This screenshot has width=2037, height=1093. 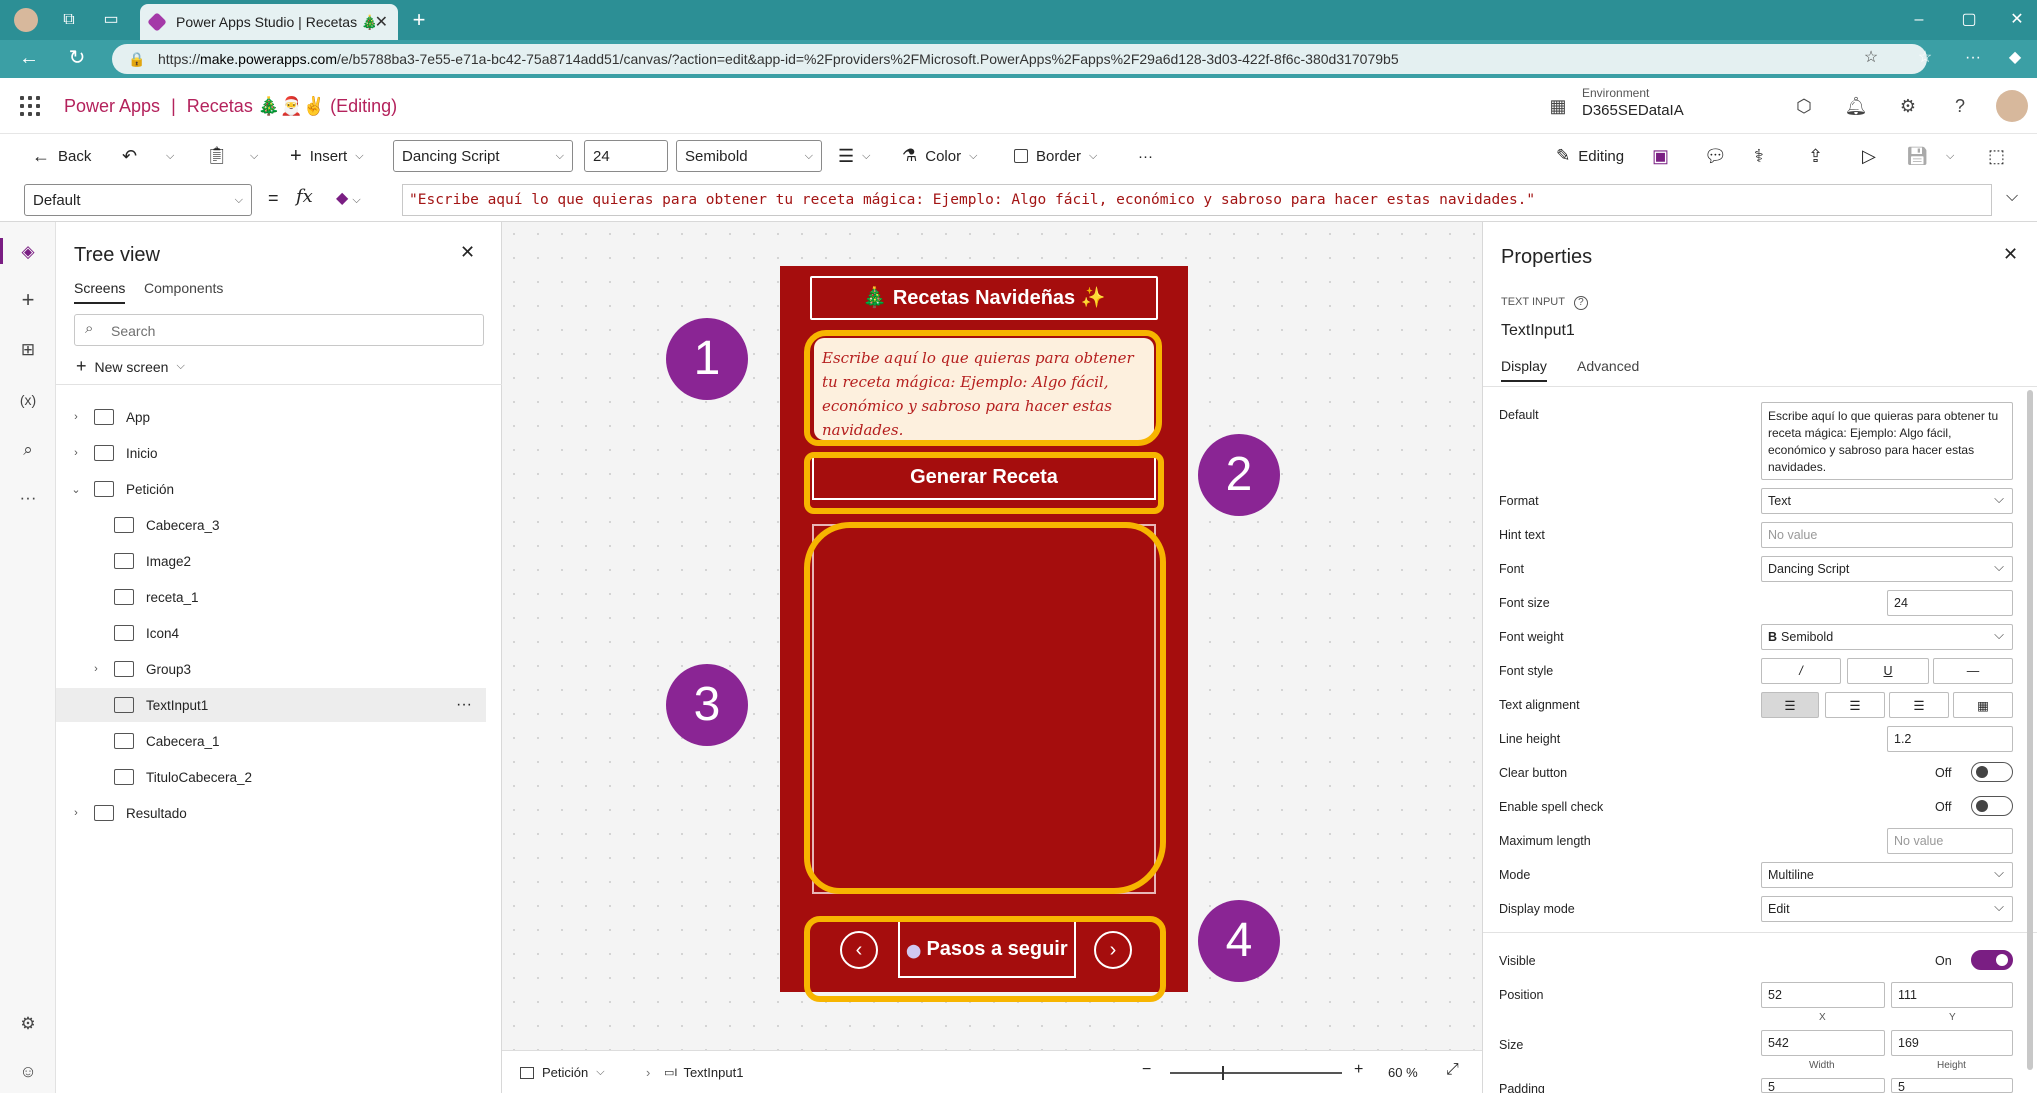 I want to click on visible-toggle, so click(x=1992, y=960).